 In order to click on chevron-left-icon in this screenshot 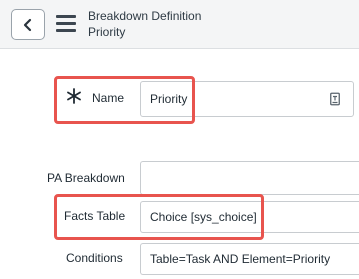, I will do `click(27, 24)`.